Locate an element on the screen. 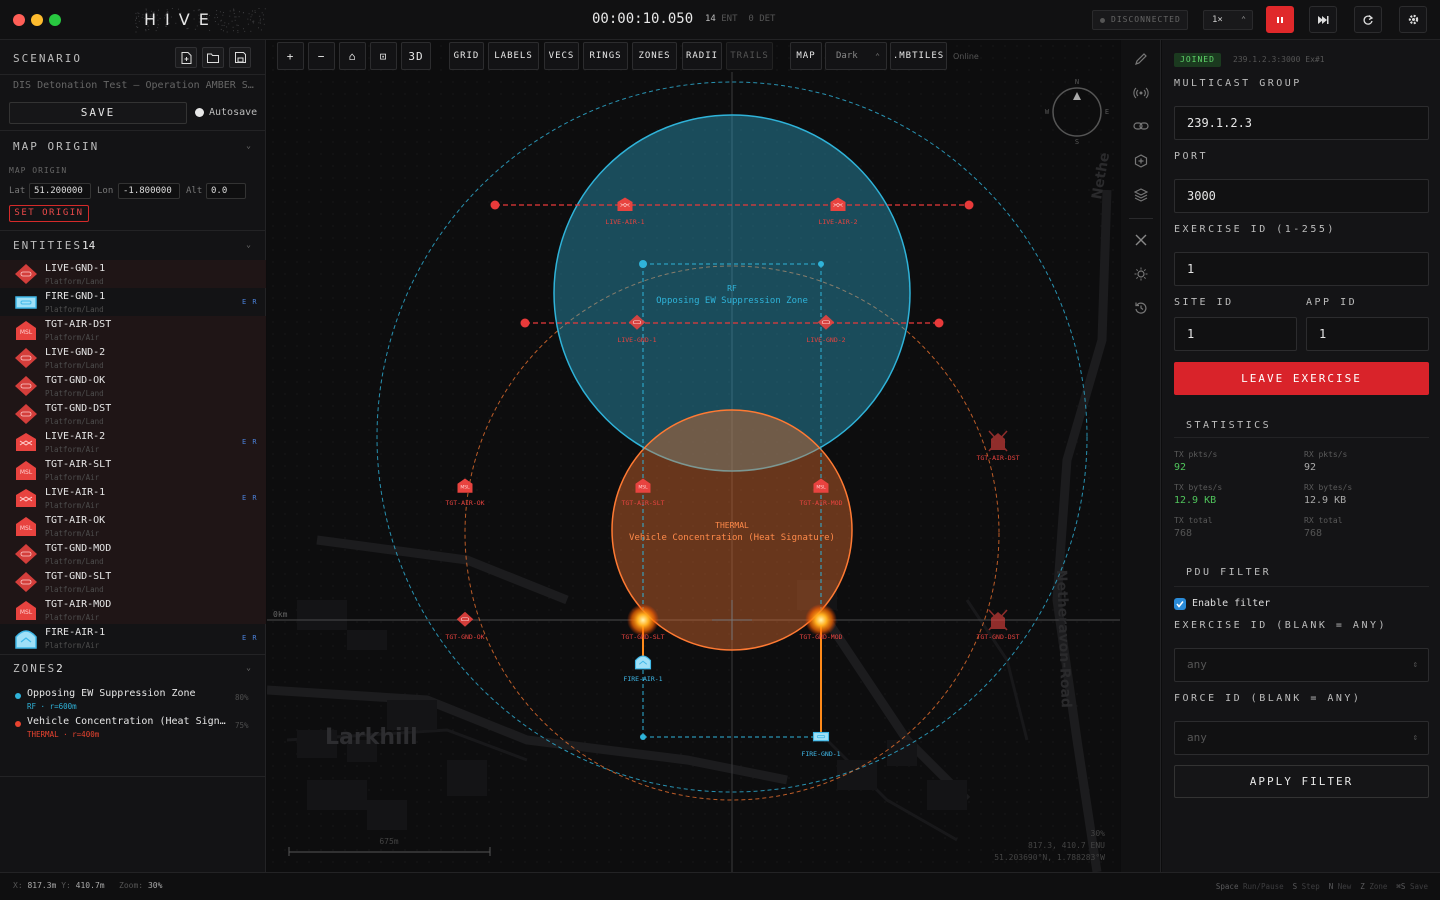 The image size is (1440, 900). radii-toggle: RADII is located at coordinates (702, 56).